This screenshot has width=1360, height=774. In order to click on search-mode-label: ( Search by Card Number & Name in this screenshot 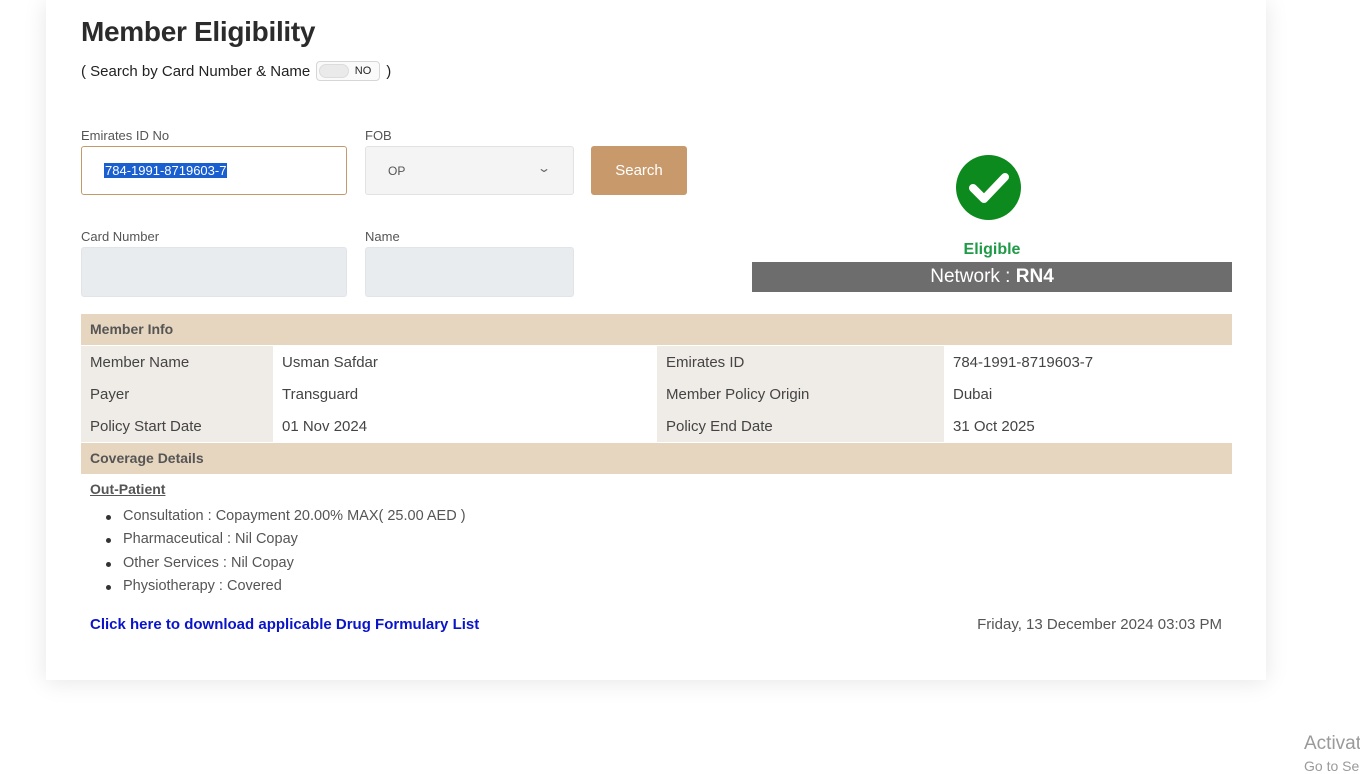, I will do `click(196, 71)`.